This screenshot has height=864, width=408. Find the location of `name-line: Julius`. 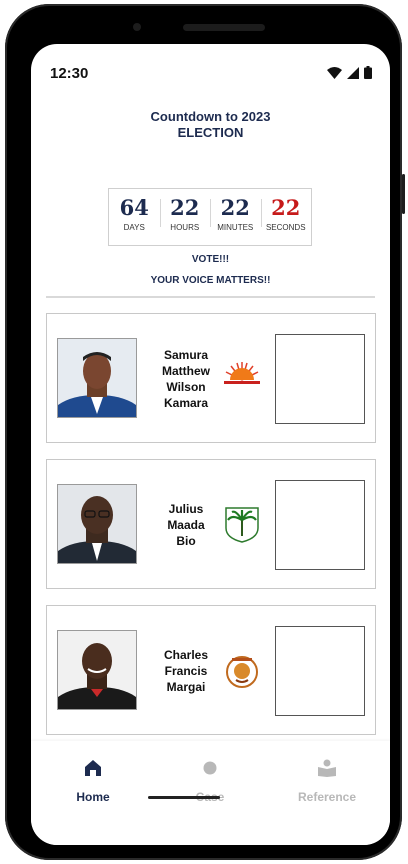

name-line: Julius is located at coordinates (186, 509).